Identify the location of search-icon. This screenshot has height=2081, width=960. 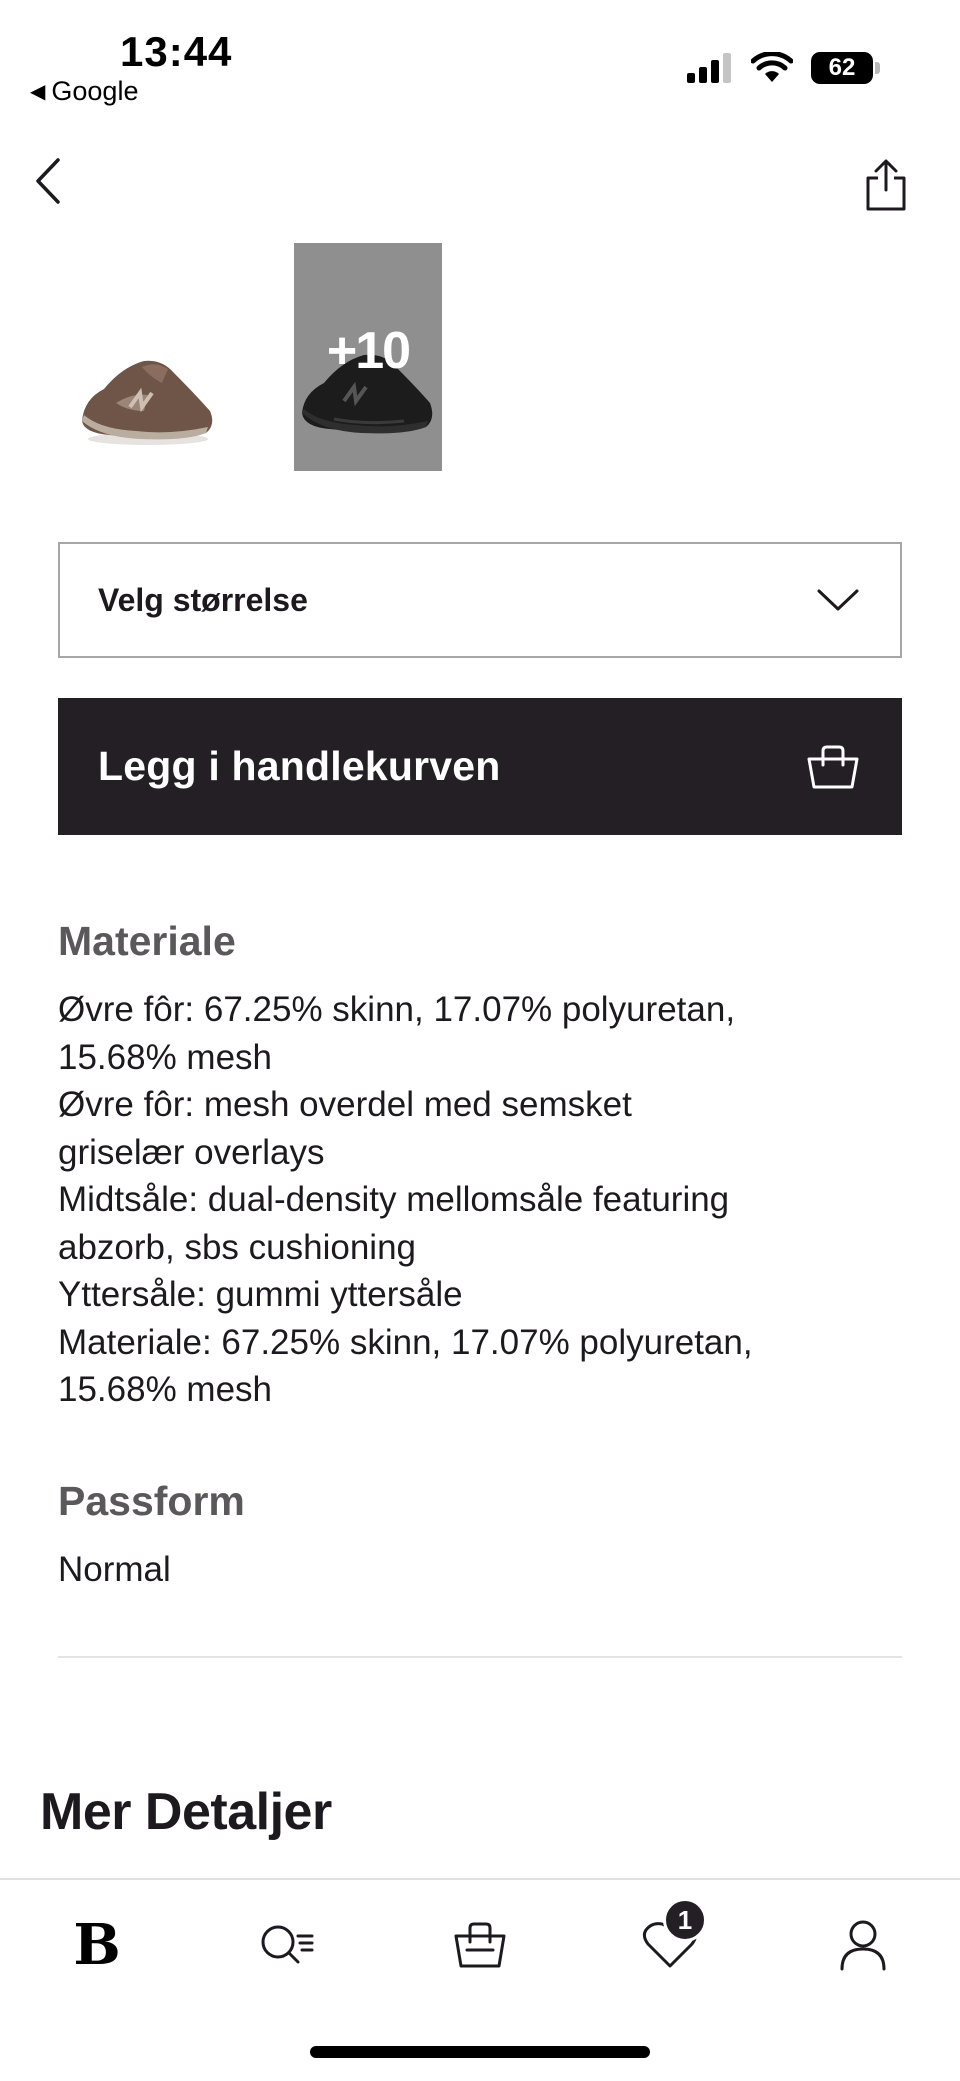
(287, 1944).